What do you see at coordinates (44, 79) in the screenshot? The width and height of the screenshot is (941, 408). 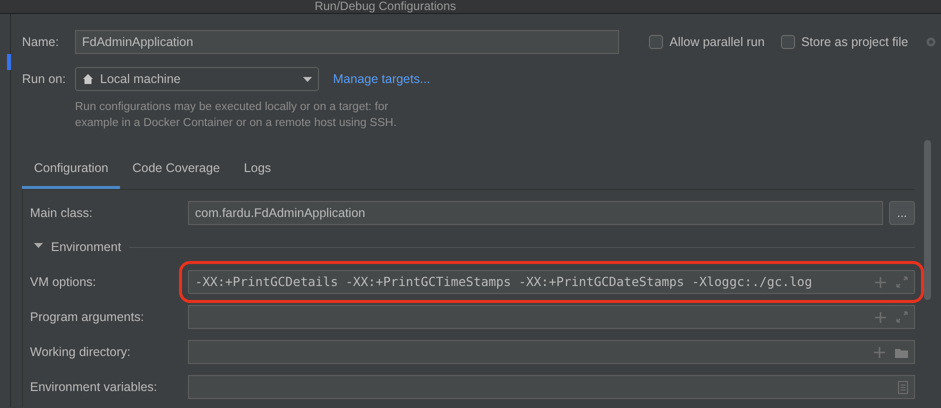 I see `run-on-label: Run on:` at bounding box center [44, 79].